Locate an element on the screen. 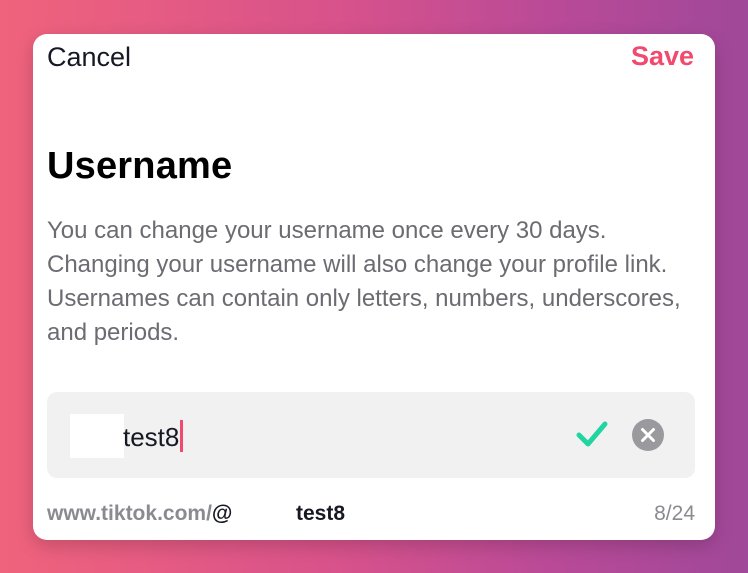 Image resolution: width=748 pixels, height=573 pixels. username-value: test8 is located at coordinates (151, 437).